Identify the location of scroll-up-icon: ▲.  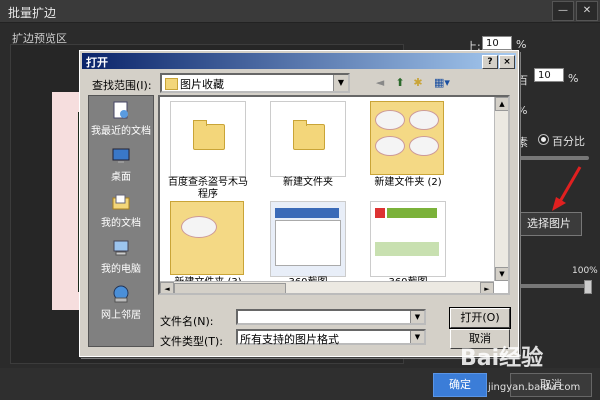
(501, 104).